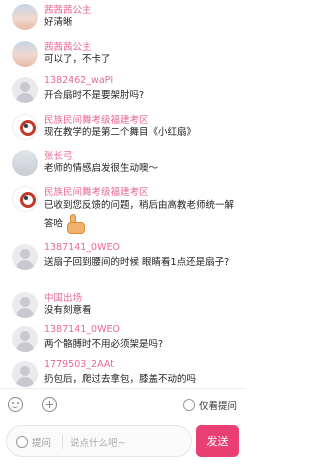 This screenshot has width=320, height=467. I want to click on thumbs-up-icon, so click(77, 224).